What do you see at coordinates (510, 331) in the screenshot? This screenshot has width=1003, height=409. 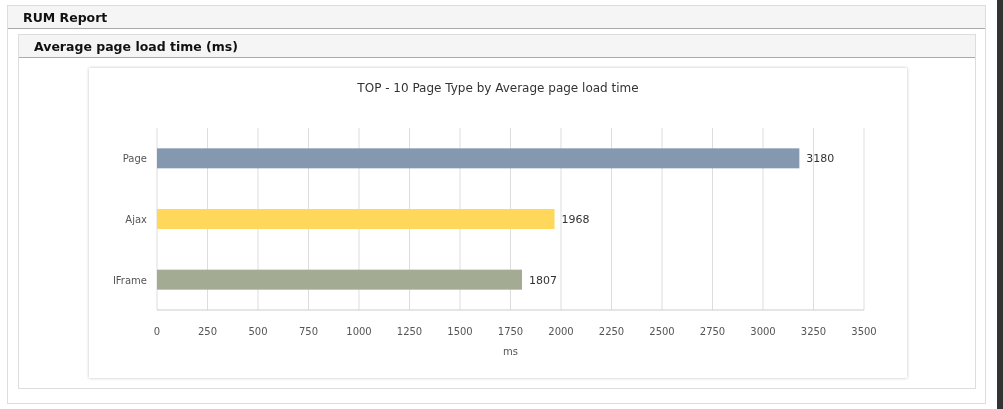 I see `tick-label: 1750` at bounding box center [510, 331].